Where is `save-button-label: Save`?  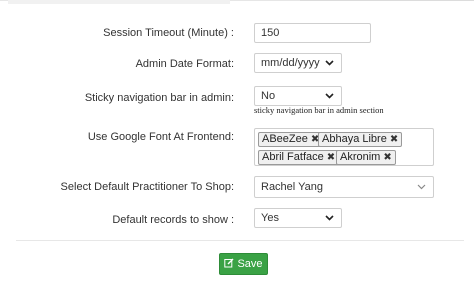 save-button-label: Save is located at coordinates (250, 264).